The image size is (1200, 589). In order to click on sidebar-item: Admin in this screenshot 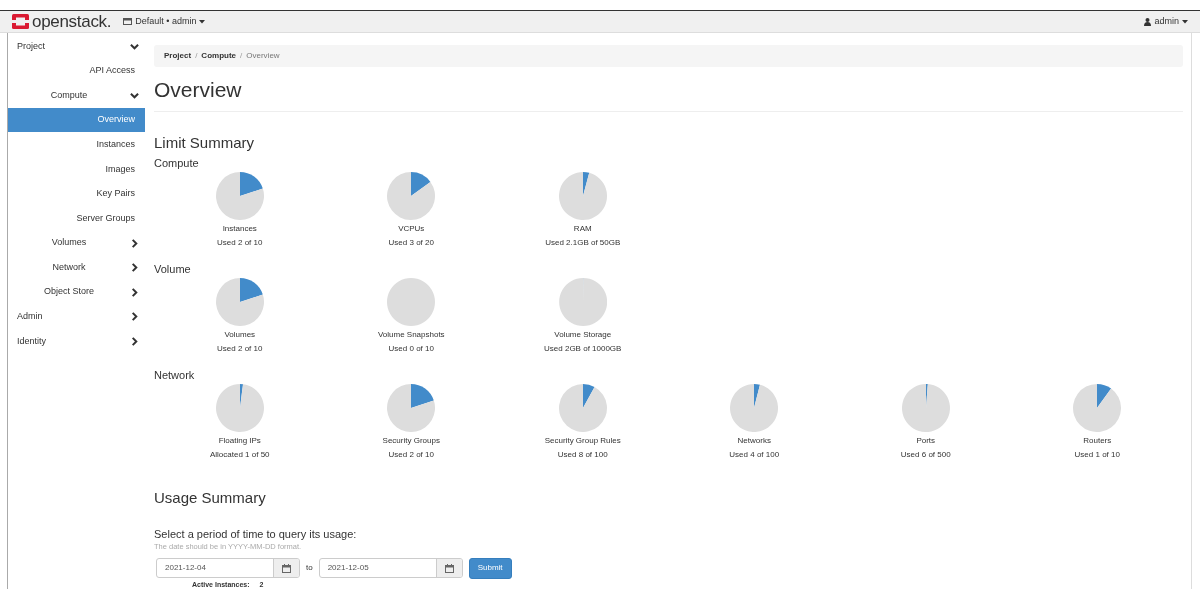, I will do `click(76, 317)`.